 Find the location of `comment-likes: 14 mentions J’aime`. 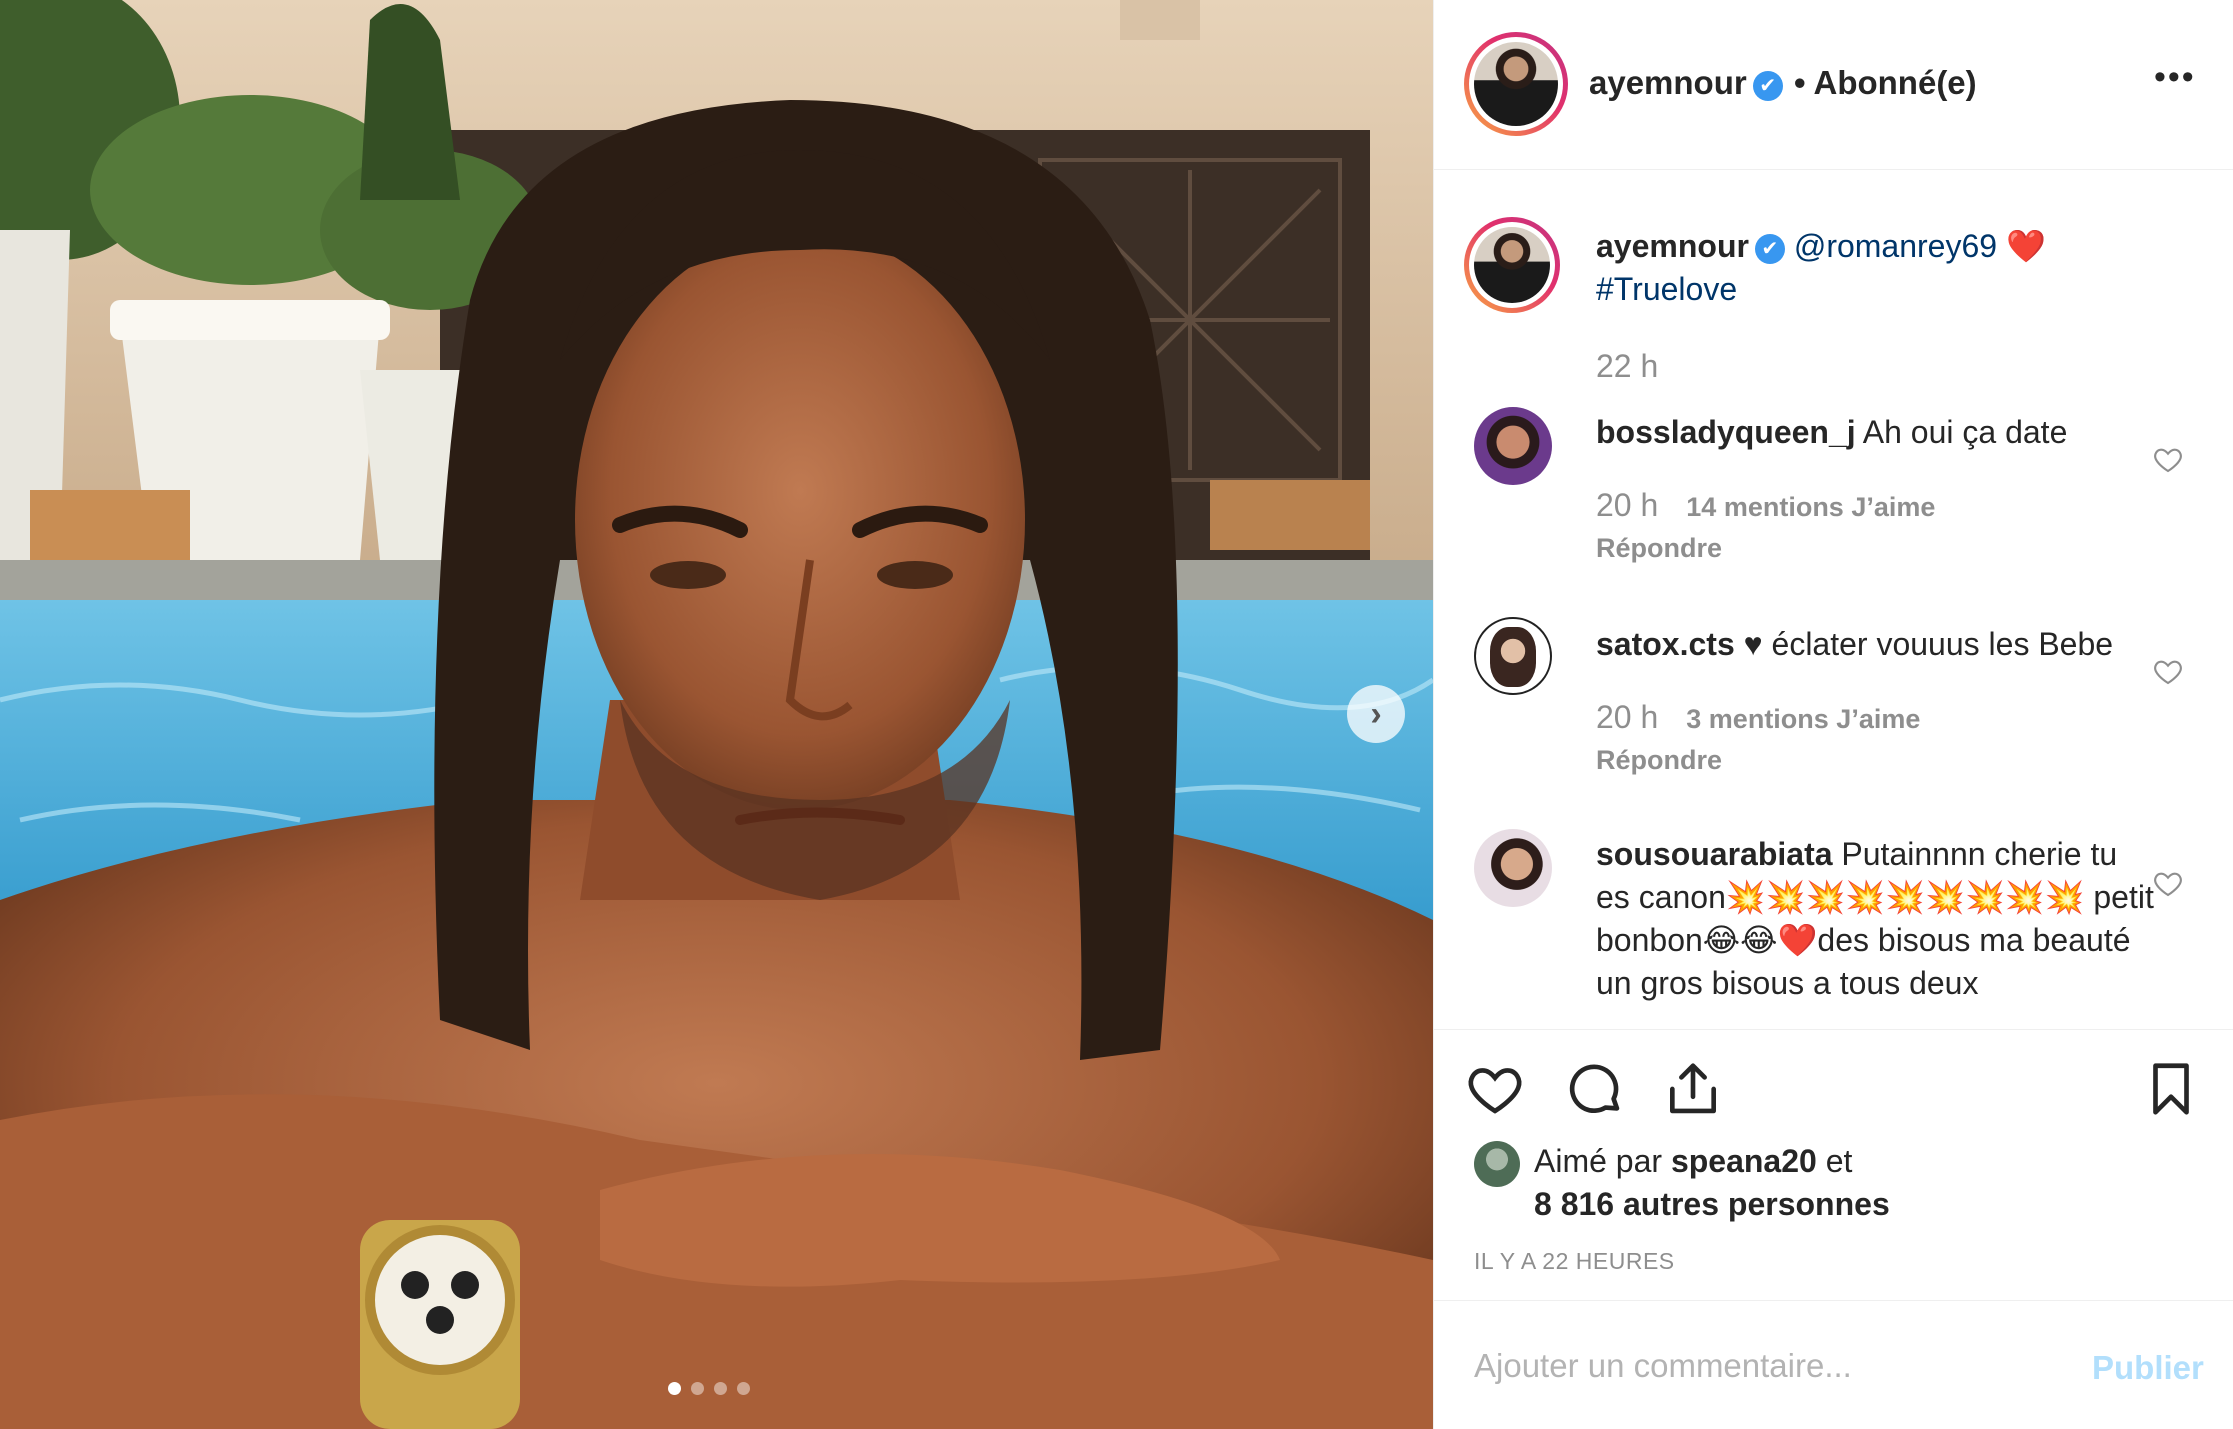

comment-likes: 14 mentions J’aime is located at coordinates (1810, 507).